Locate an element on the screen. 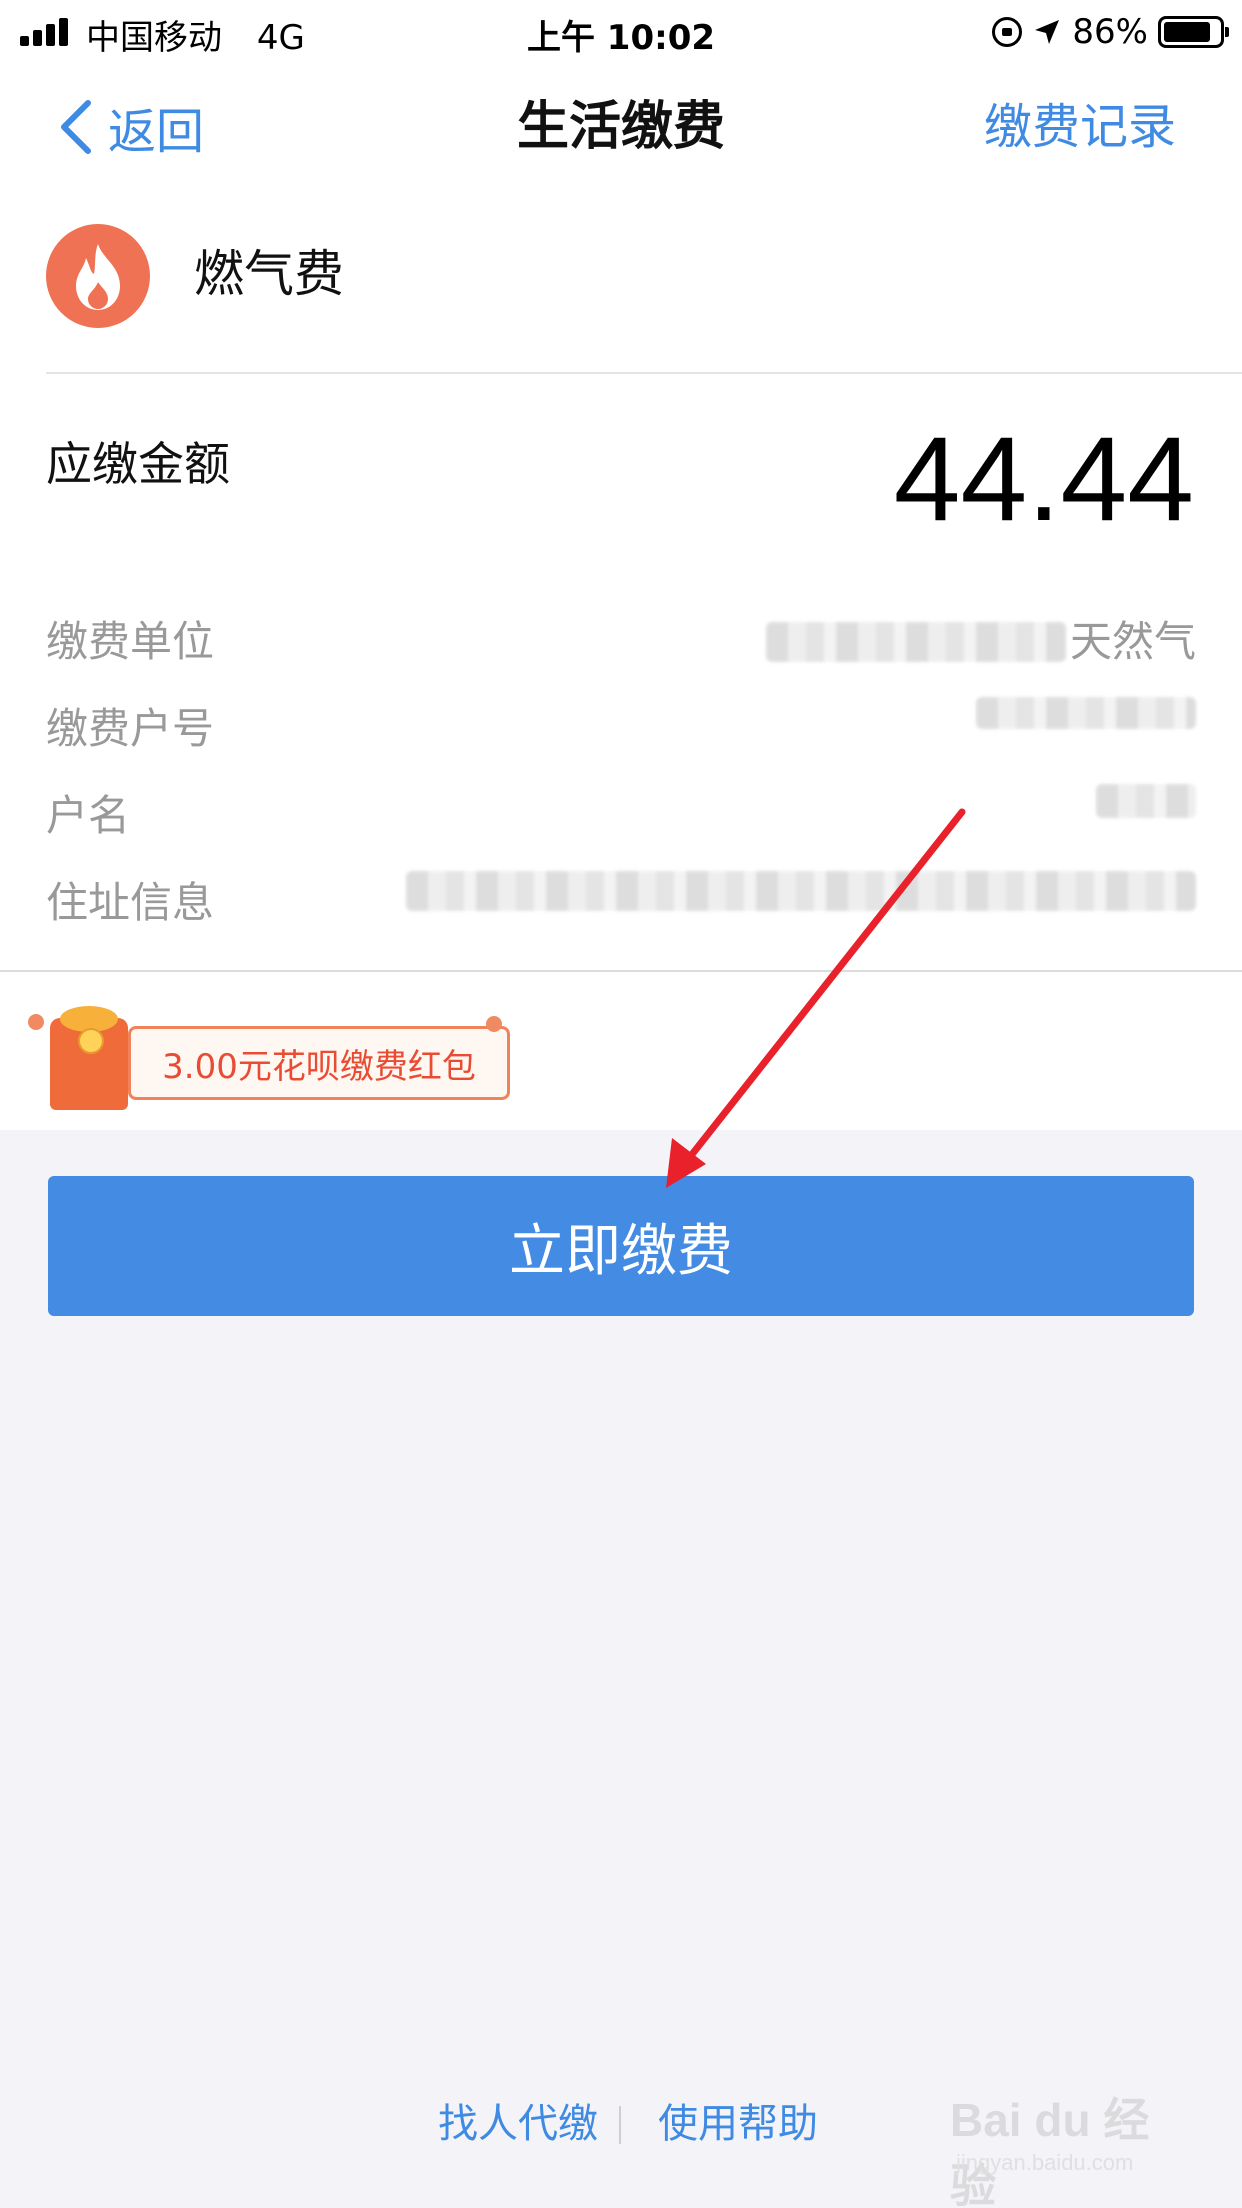  promo-label-box: 3.00元花呗缴费红包 is located at coordinates (319, 1063).